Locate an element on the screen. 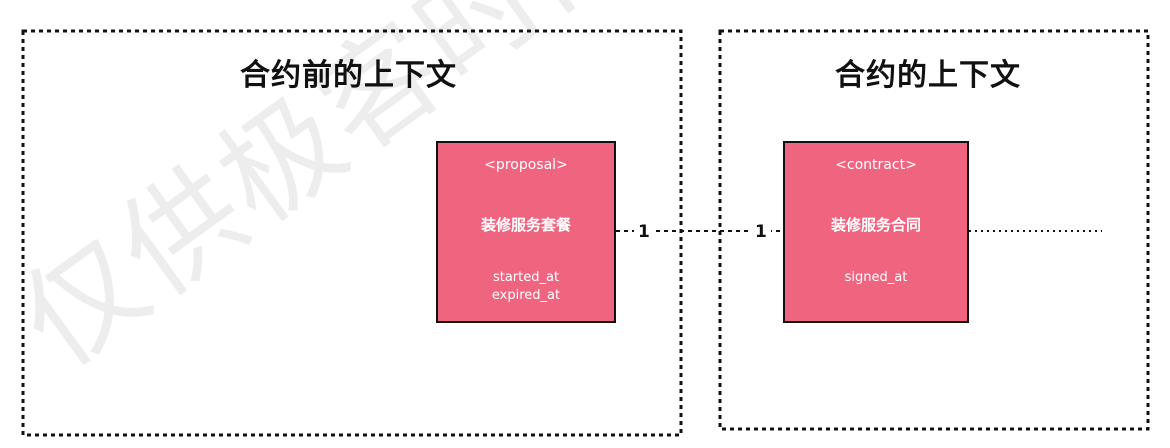 This screenshot has width=1170, height=448. right-multiplicity-label: 1 is located at coordinates (761, 232).